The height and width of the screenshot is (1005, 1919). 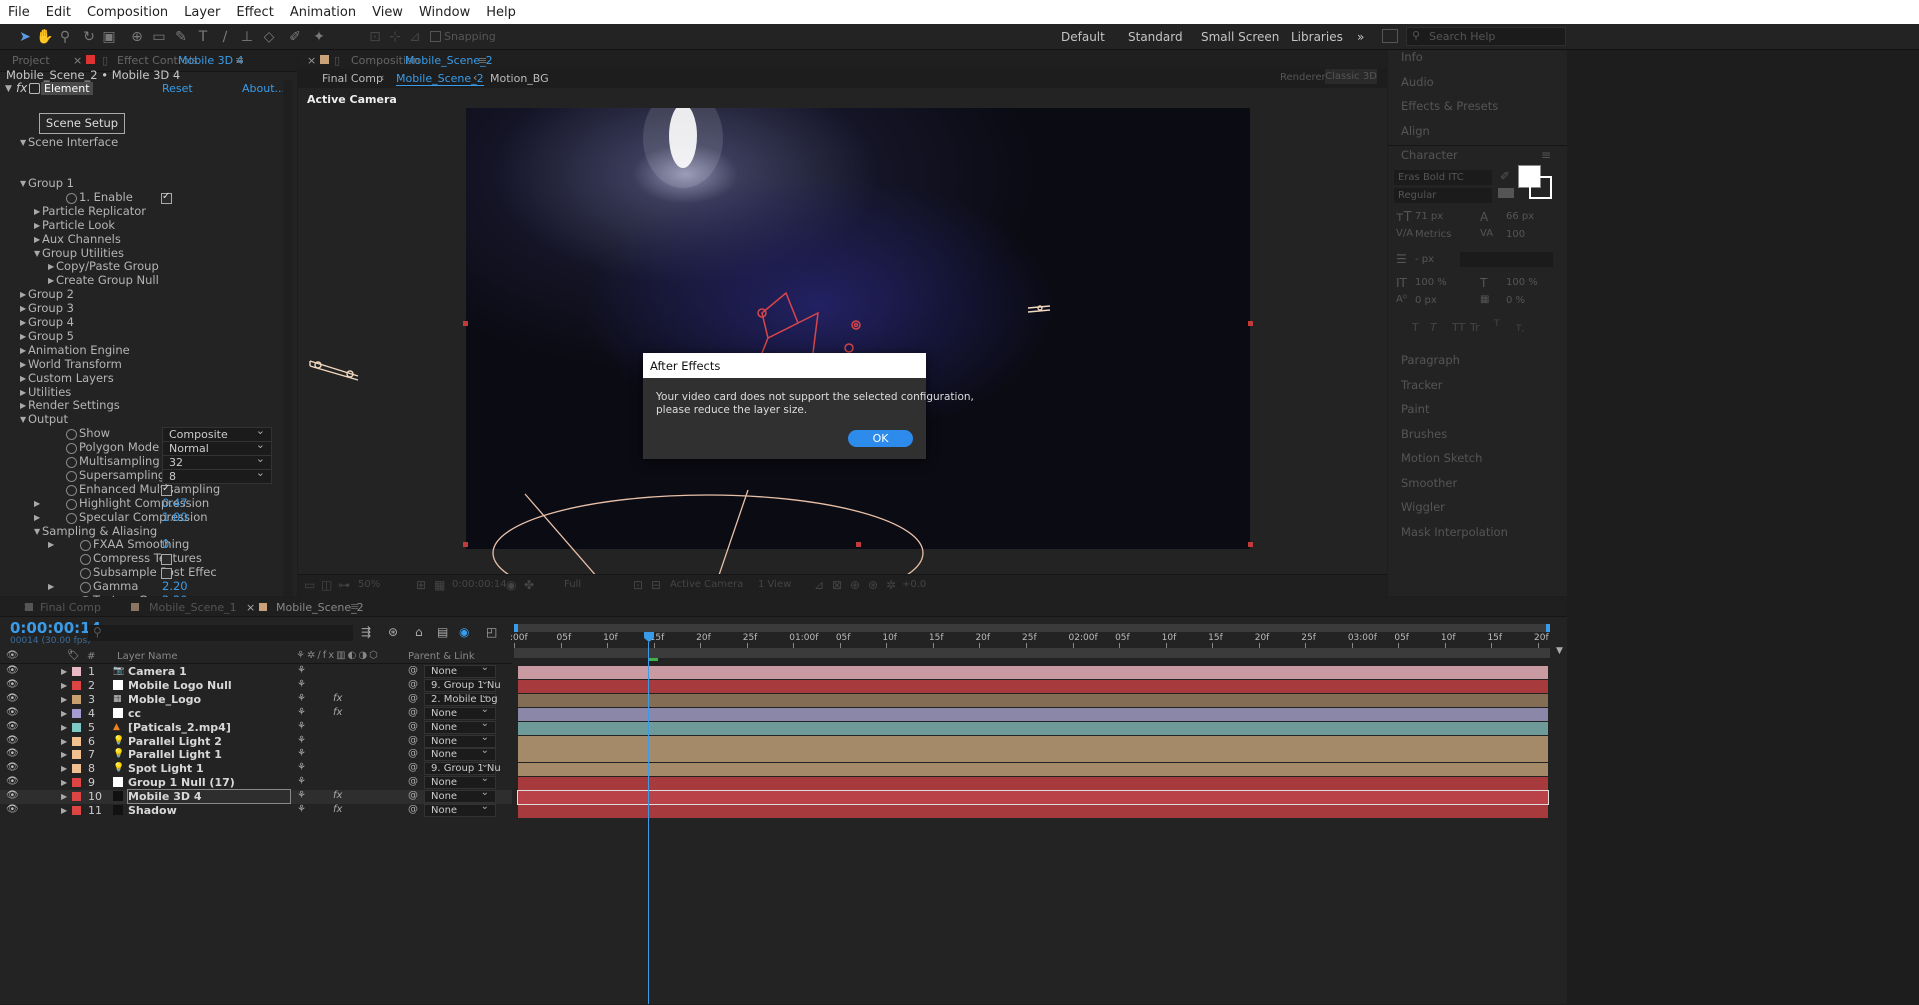 What do you see at coordinates (256, 726) in the screenshot?
I see `layer-row-5: 👁 ▶ 5 ▲ [Paticals_2.mp4] ⚘ @ None` at bounding box center [256, 726].